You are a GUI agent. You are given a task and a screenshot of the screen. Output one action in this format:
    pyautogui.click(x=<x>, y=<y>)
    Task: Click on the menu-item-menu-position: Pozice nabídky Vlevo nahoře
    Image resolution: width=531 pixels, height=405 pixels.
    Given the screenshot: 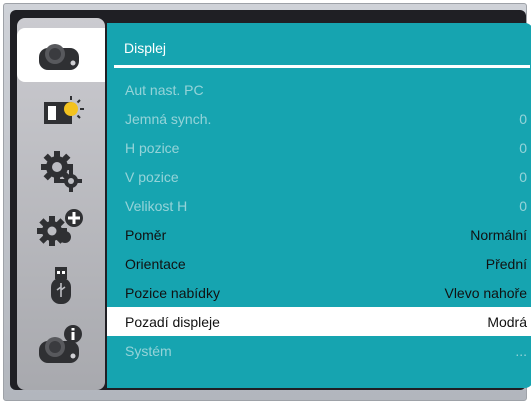 What is the action you would take?
    pyautogui.click(x=319, y=292)
    